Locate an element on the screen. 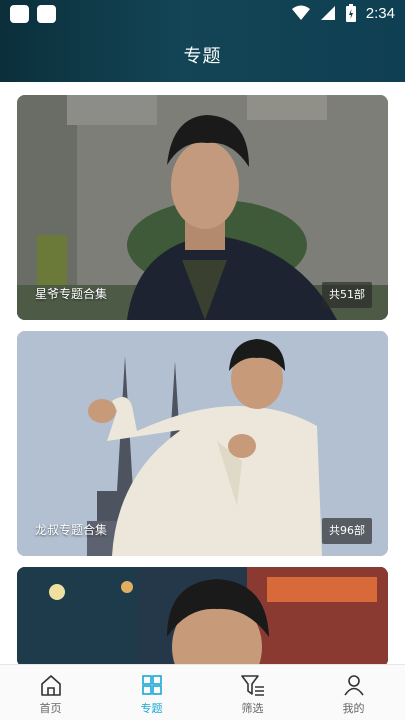 This screenshot has width=405, height=720. grid-icon is located at coordinates (151, 685).